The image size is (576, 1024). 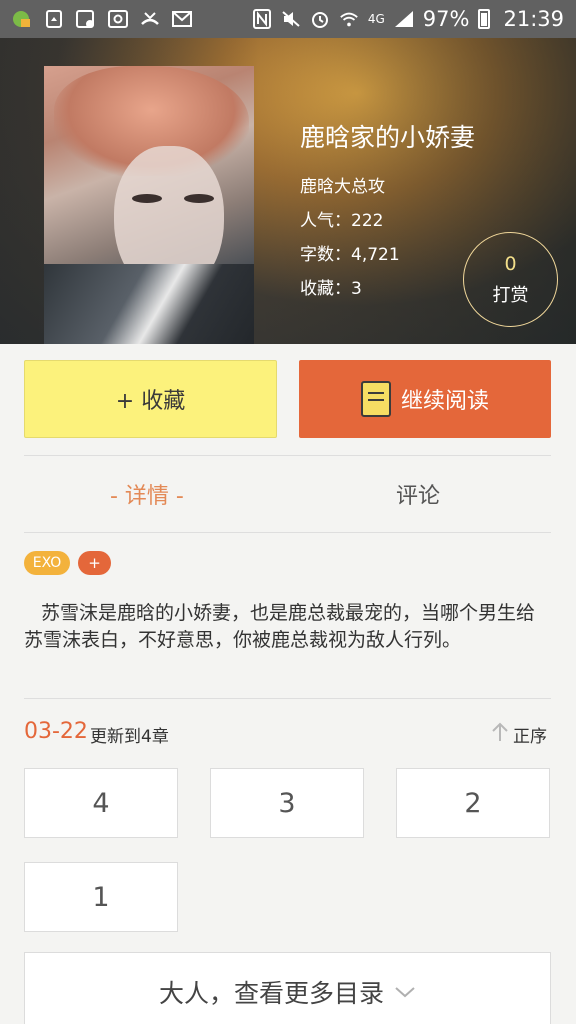 I want to click on status-bar: 4G 97% 21:39, so click(x=288, y=19).